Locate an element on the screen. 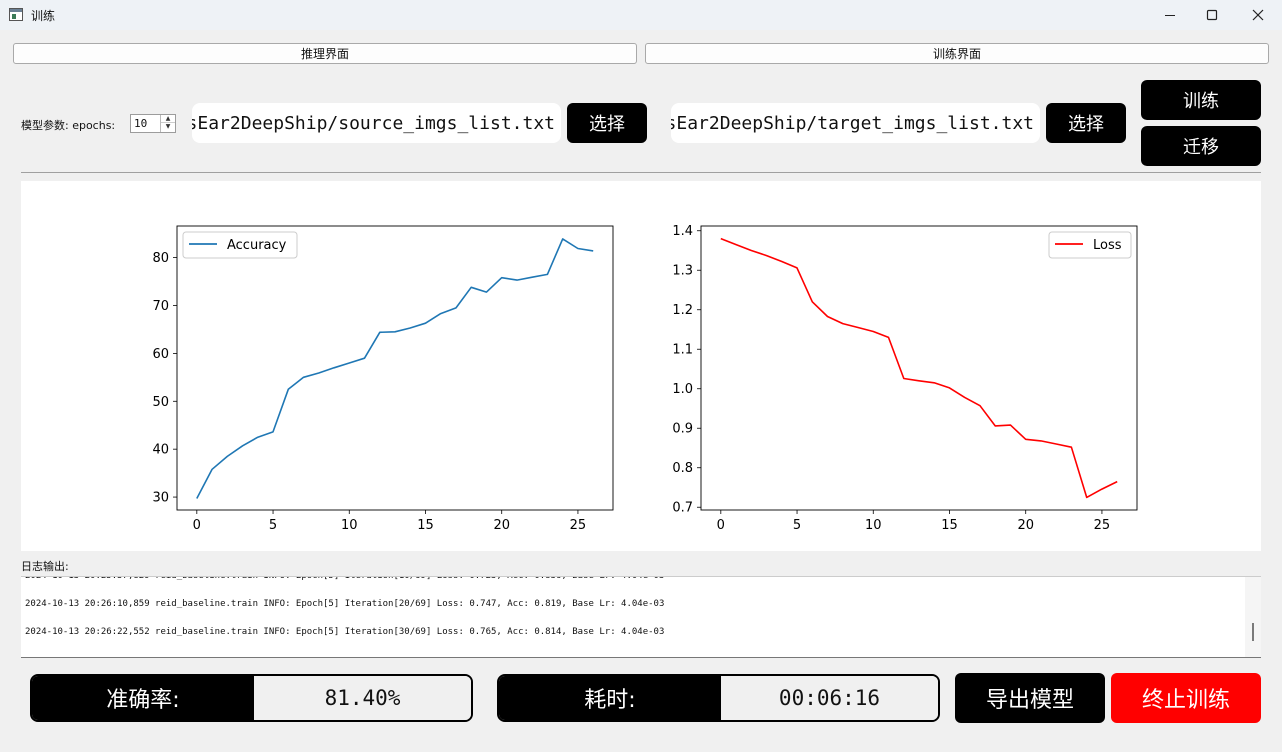  close-icon is located at coordinates (1258, 15).